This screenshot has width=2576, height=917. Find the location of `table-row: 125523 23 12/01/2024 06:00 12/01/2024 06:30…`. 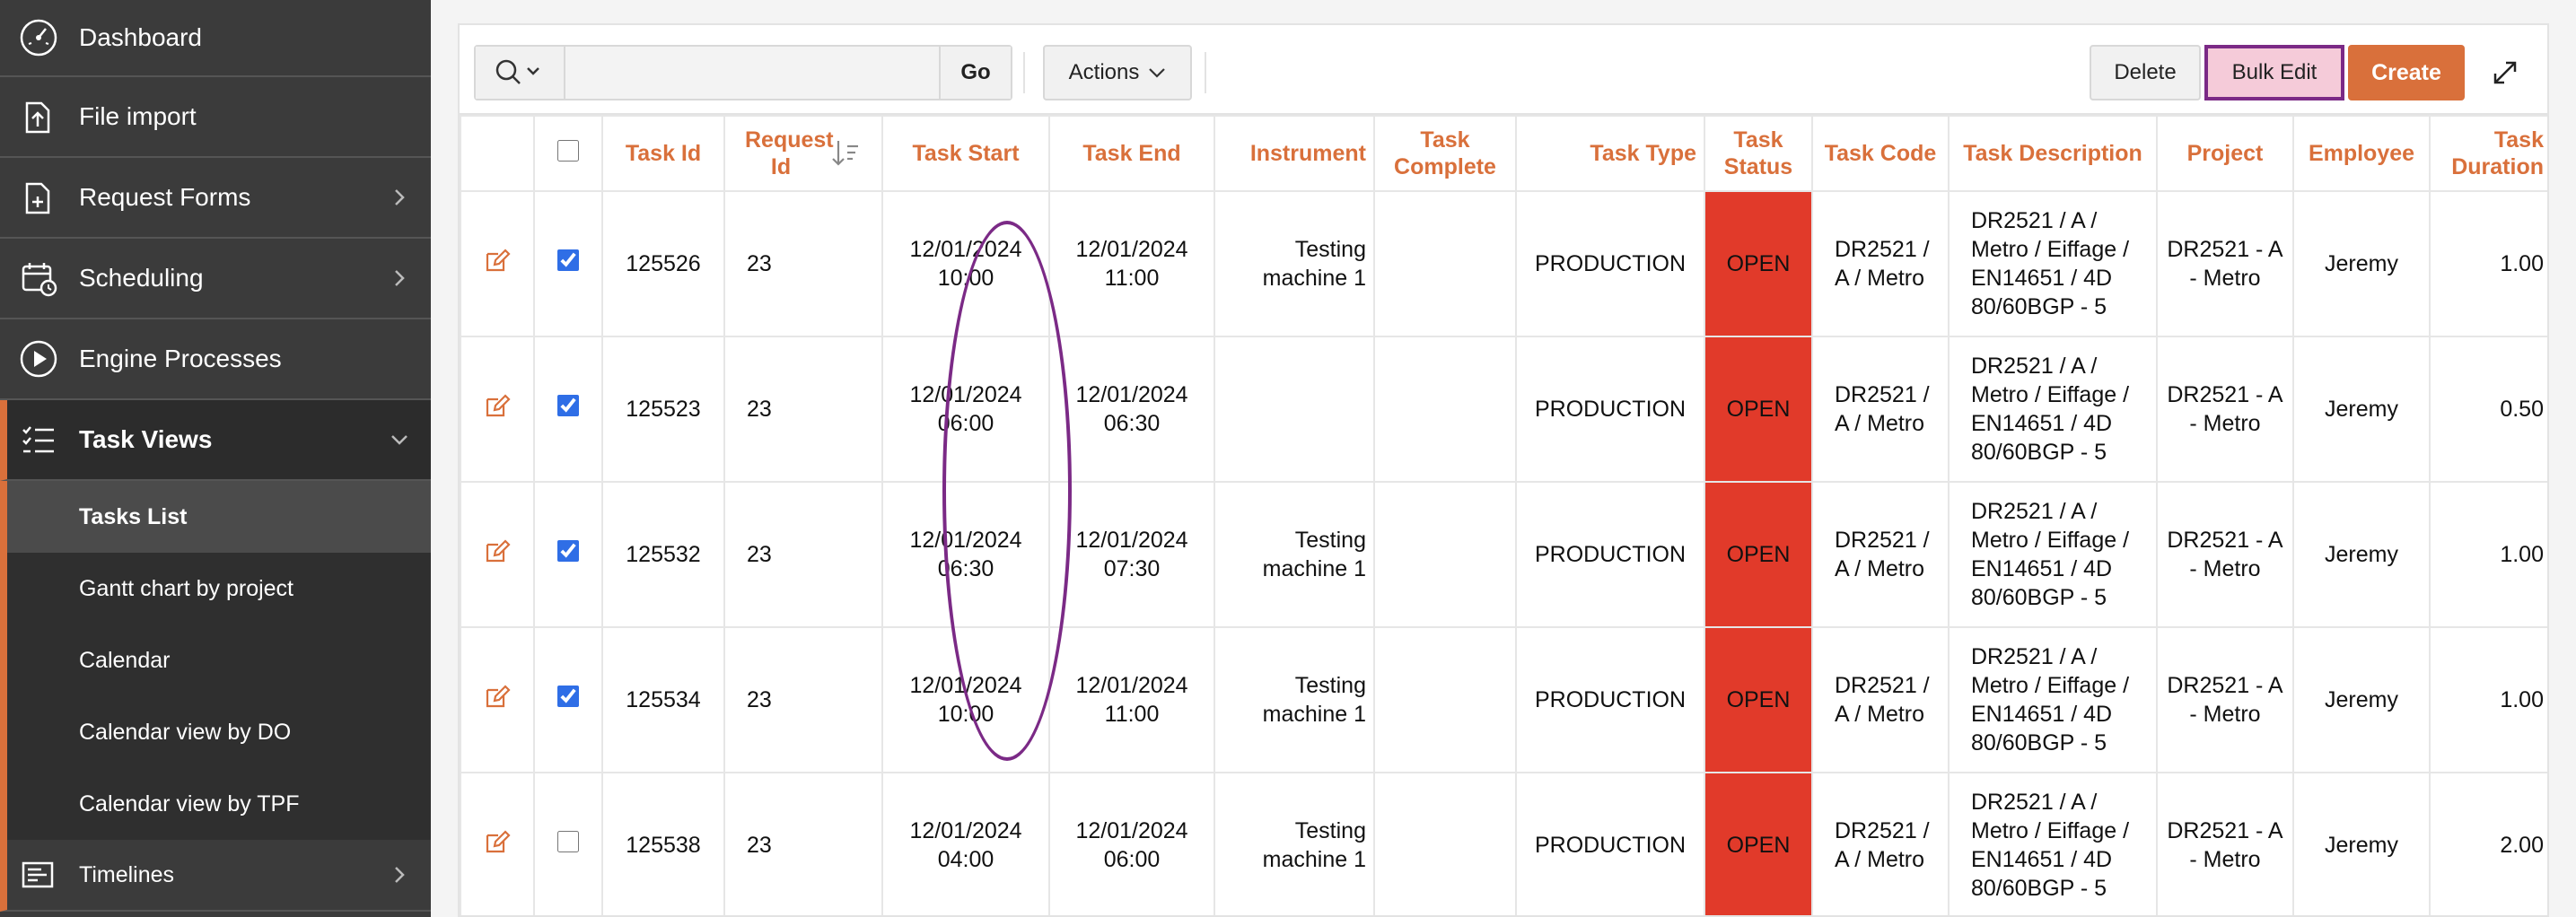

table-row: 125523 23 12/01/2024 06:00 12/01/2024 06:30… is located at coordinates (1503, 410).